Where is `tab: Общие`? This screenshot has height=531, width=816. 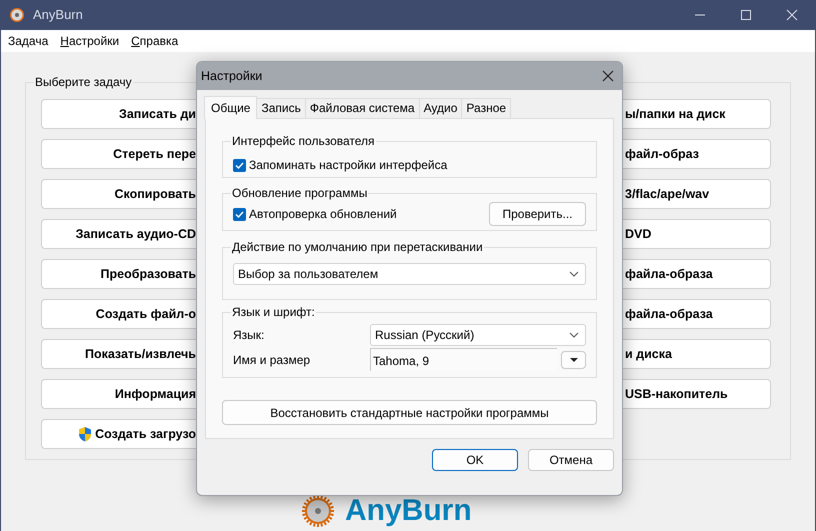 tab: Общие is located at coordinates (231, 107).